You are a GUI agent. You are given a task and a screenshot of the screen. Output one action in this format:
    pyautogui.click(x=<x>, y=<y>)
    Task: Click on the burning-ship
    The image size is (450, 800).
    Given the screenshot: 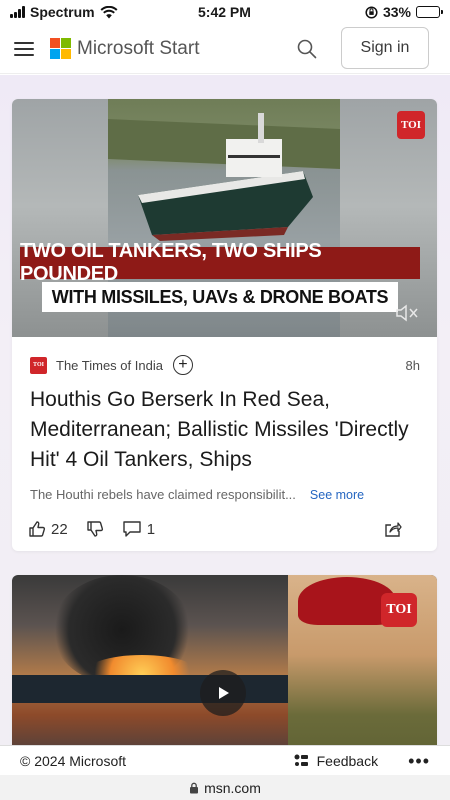 What is the action you would take?
    pyautogui.click(x=162, y=689)
    